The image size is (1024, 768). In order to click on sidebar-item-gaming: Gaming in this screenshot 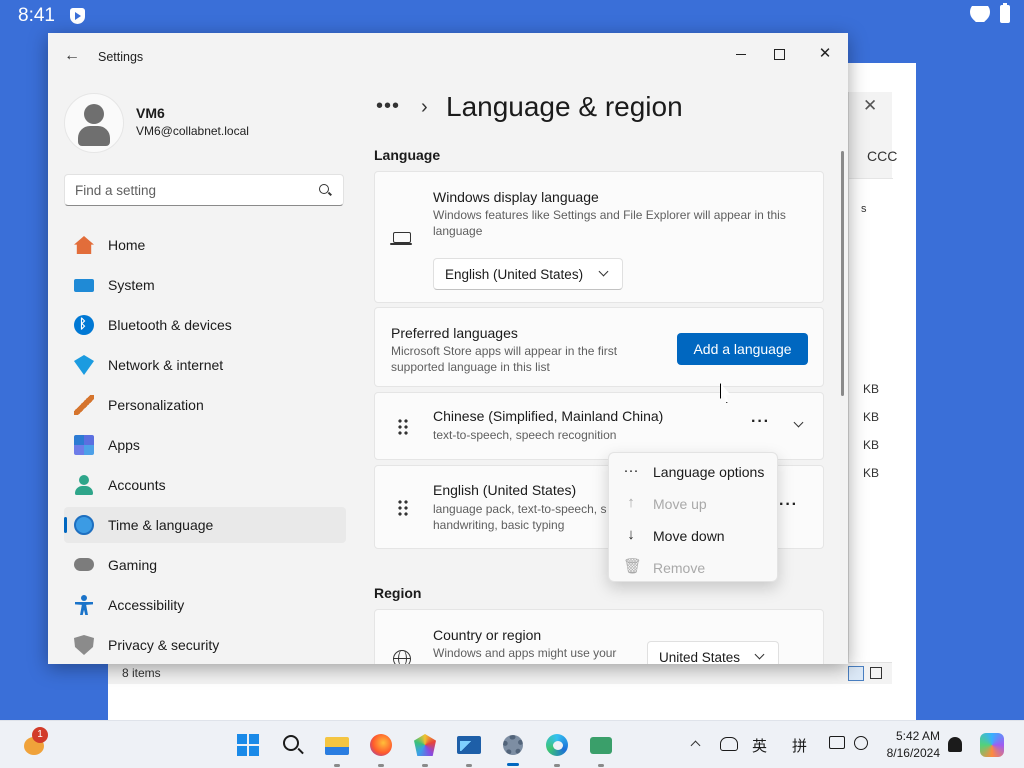, I will do `click(205, 565)`.